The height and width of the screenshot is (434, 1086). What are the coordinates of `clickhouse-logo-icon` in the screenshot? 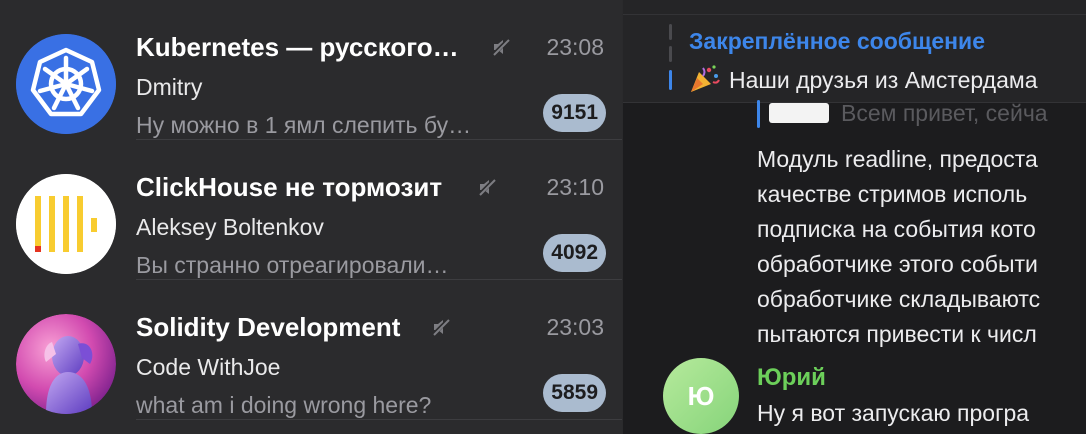 It's located at (66, 224).